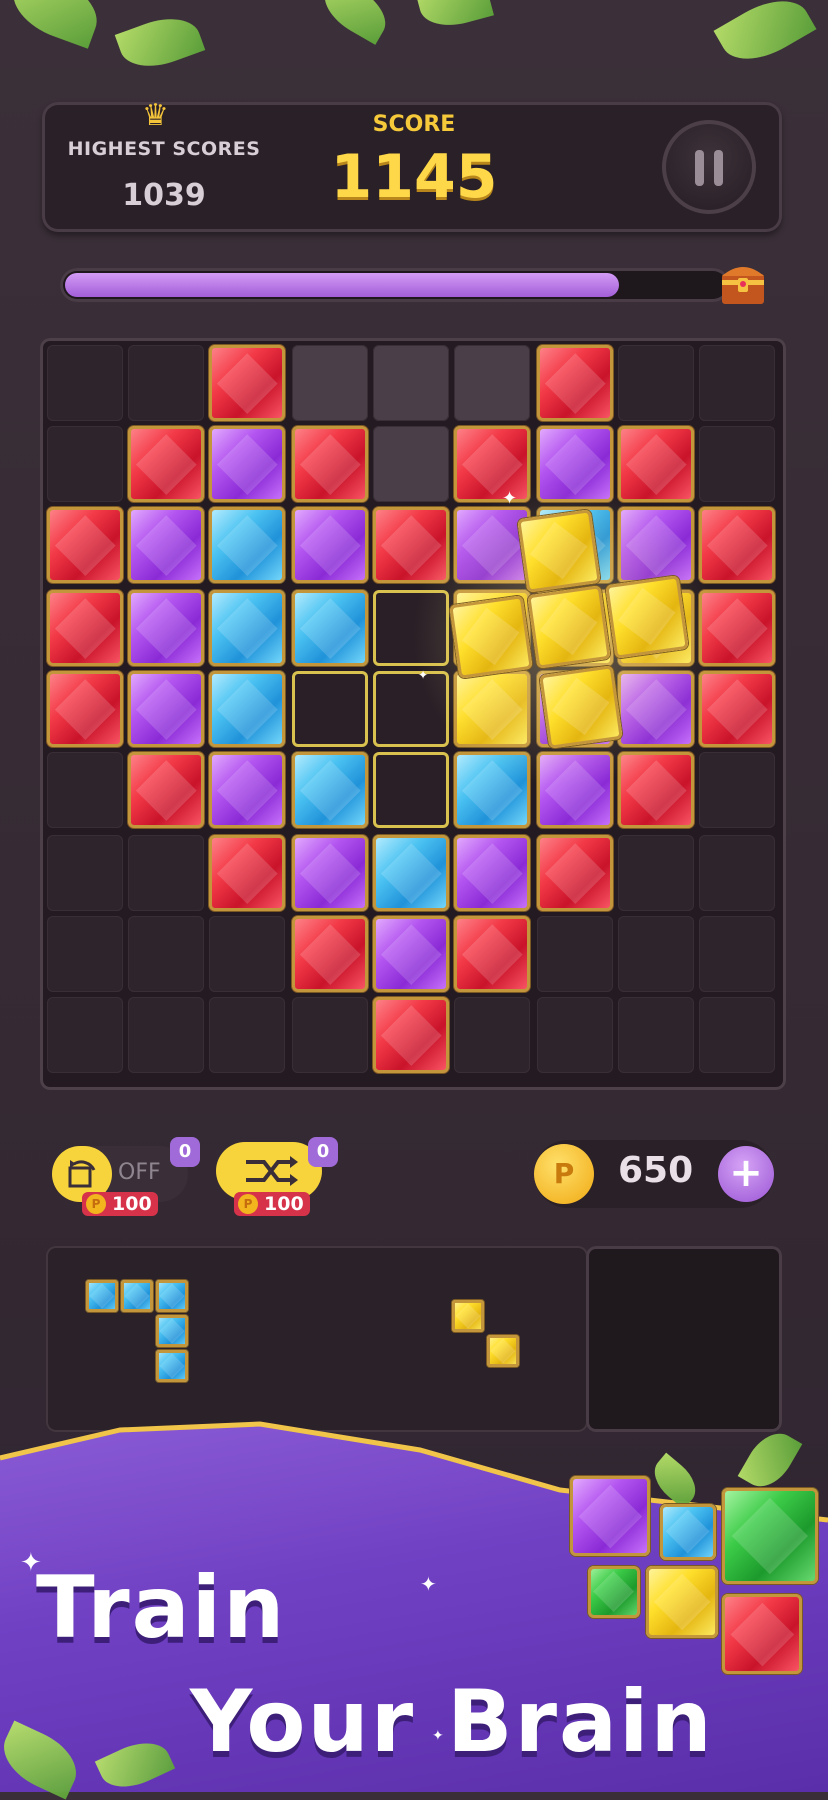 This screenshot has height=1800, width=828. I want to click on progress-fill, so click(342, 285).